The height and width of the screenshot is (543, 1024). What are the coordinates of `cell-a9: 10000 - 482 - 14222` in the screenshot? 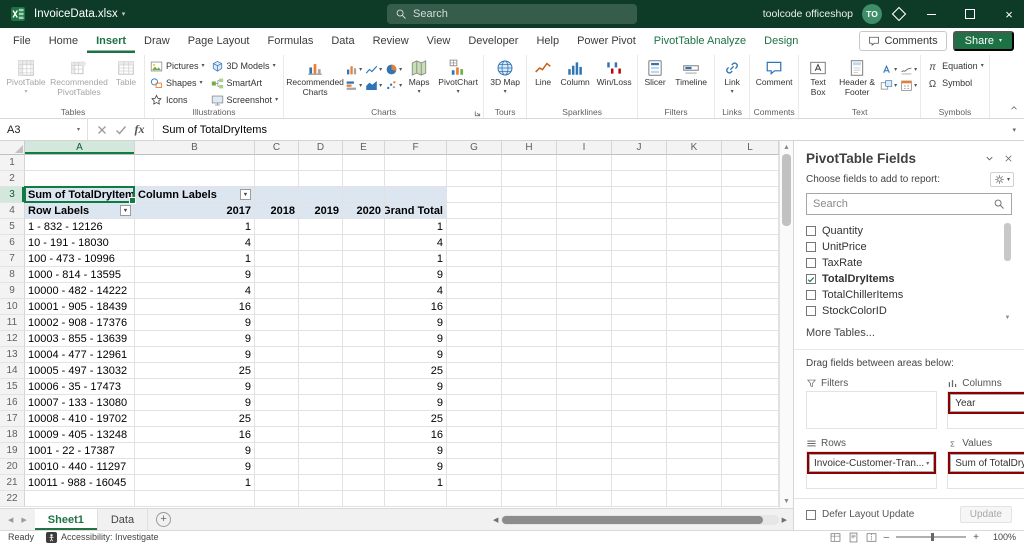 It's located at (80, 291).